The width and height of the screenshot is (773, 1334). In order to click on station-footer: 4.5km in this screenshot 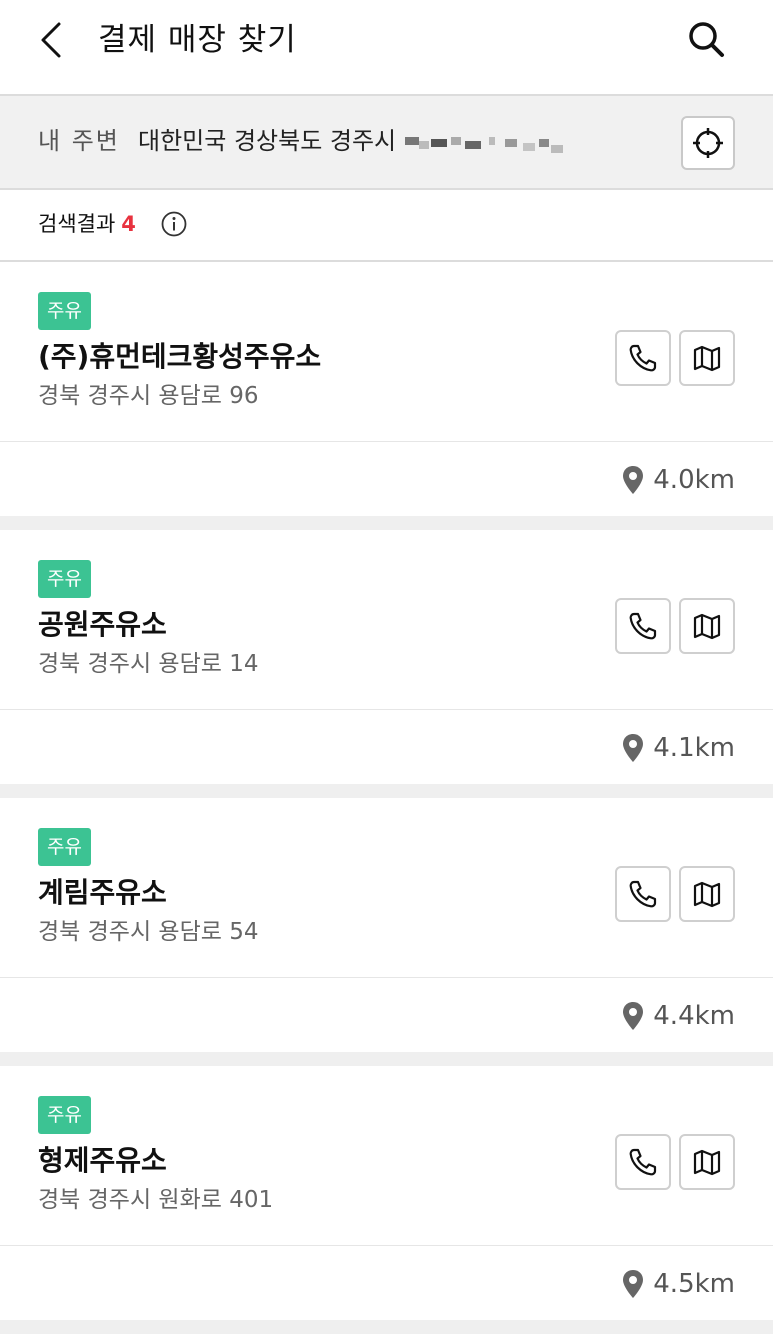, I will do `click(386, 1283)`.